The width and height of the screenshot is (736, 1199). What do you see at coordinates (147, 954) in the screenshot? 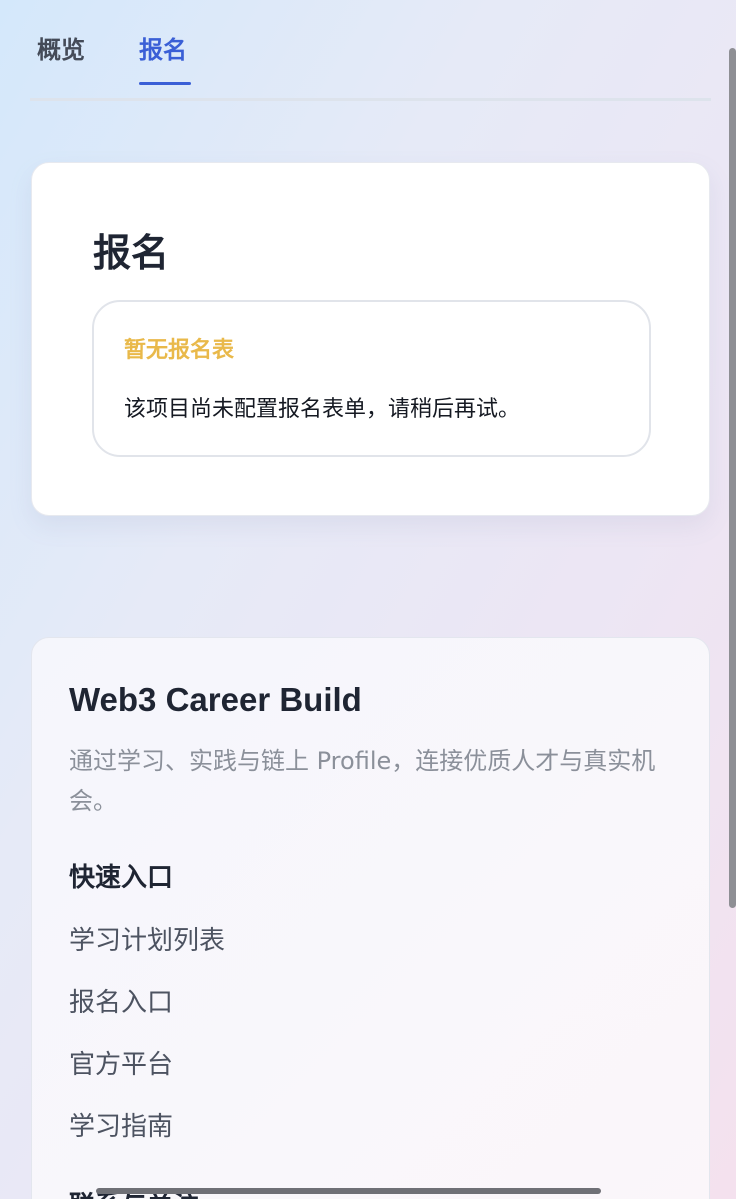
I see `quick-link-study-plans: 学习计划列表` at bounding box center [147, 954].